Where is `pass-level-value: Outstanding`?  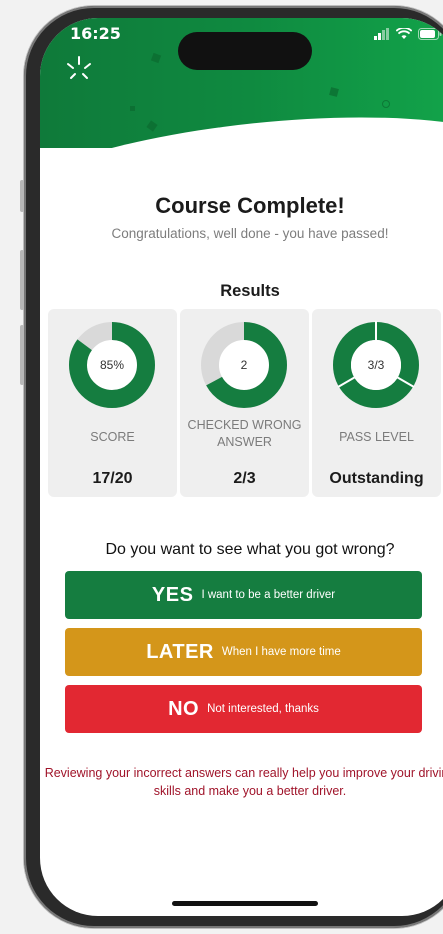 pass-level-value: Outstanding is located at coordinates (376, 478).